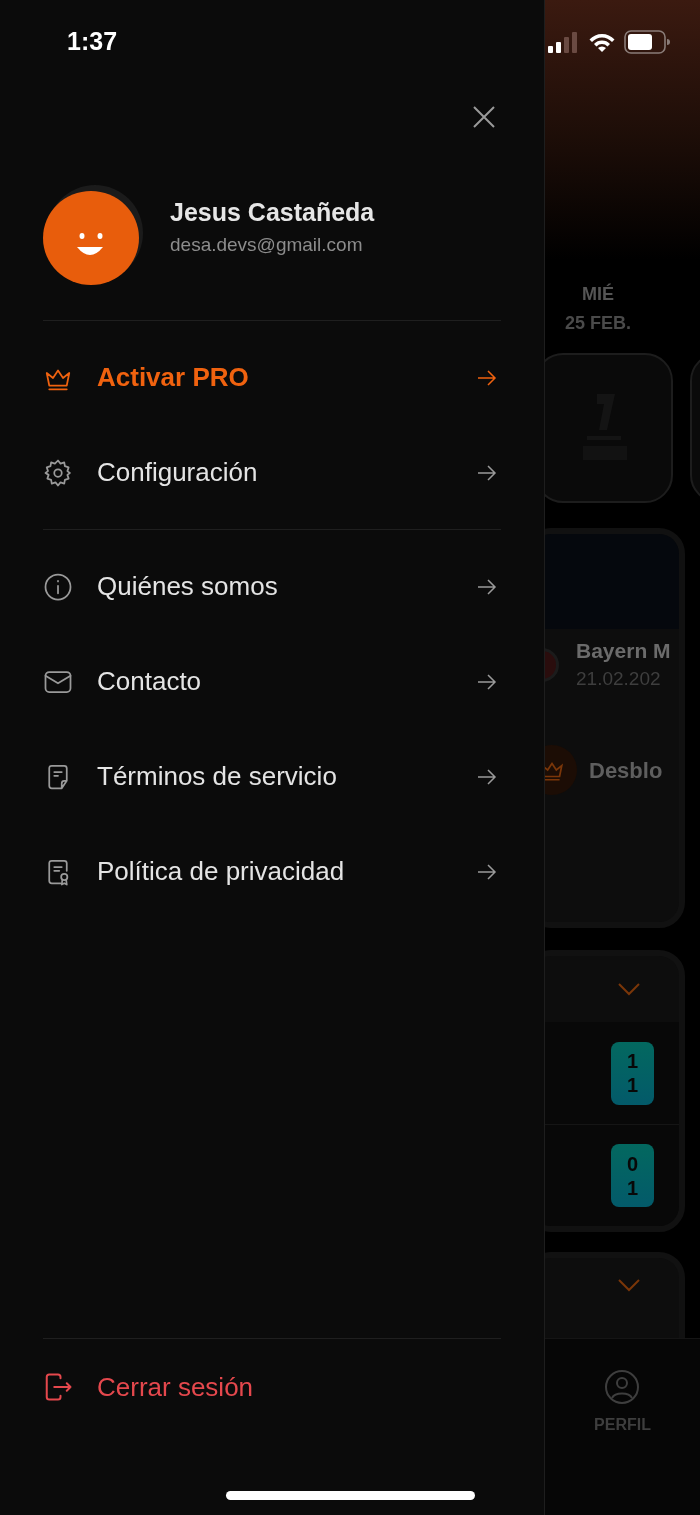  Describe the element at coordinates (622, 1387) in the screenshot. I see `user-icon` at that location.